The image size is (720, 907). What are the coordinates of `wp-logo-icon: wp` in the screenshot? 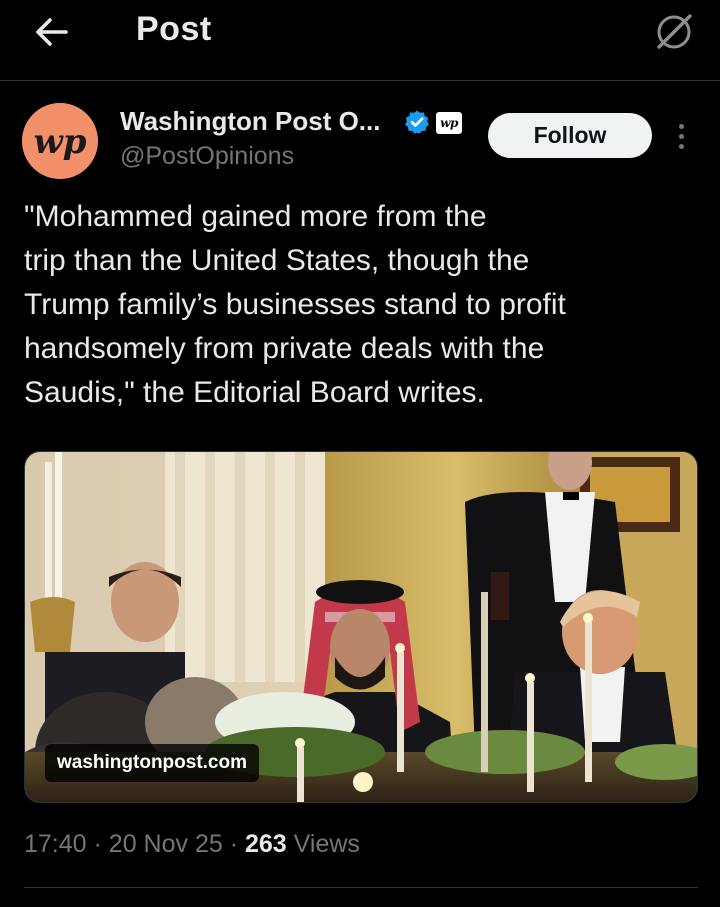 It's located at (60, 141).